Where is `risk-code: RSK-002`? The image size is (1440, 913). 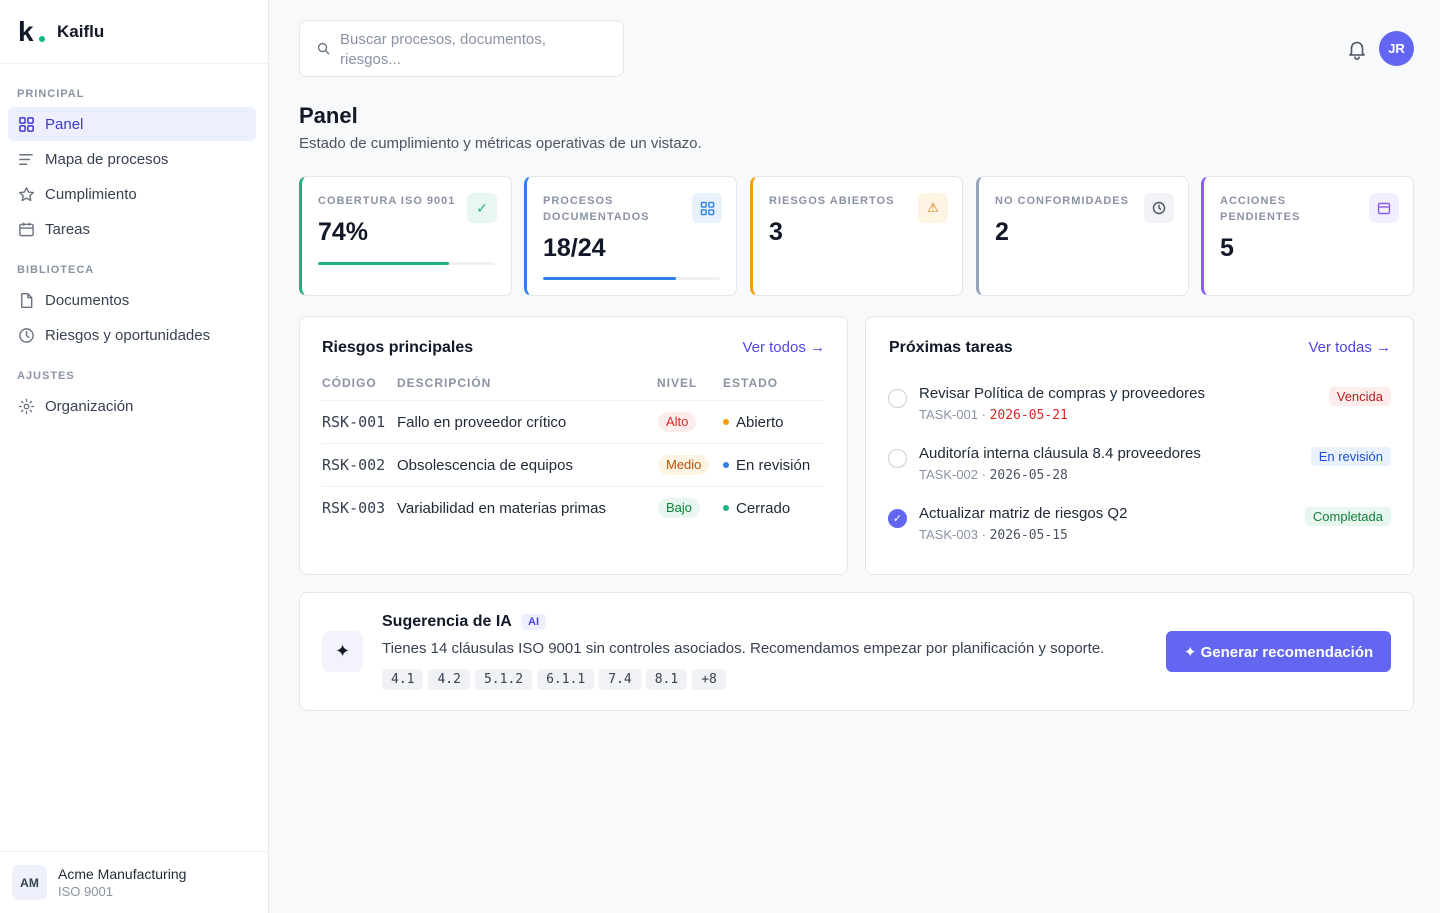
risk-code: RSK-002 is located at coordinates (354, 465).